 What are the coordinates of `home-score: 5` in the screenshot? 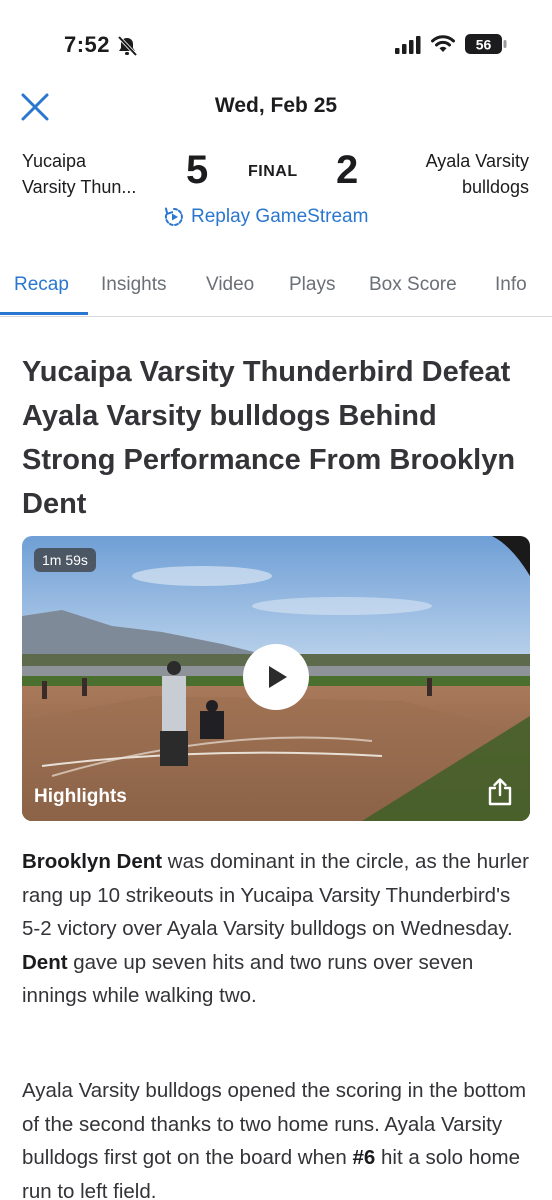 It's located at (197, 170).